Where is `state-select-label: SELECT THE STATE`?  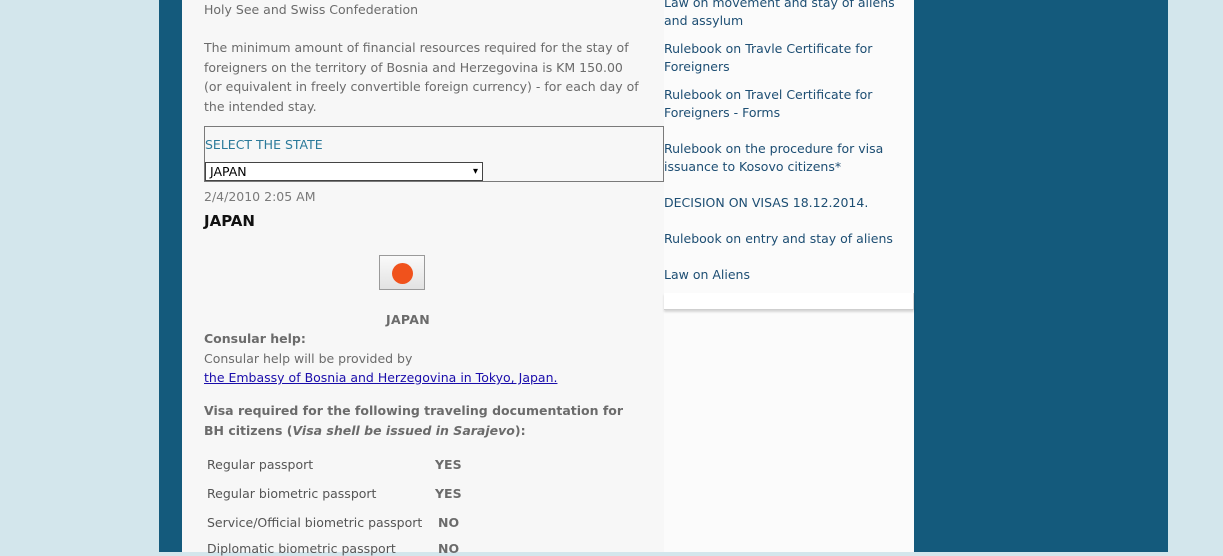 state-select-label: SELECT THE STATE is located at coordinates (264, 144).